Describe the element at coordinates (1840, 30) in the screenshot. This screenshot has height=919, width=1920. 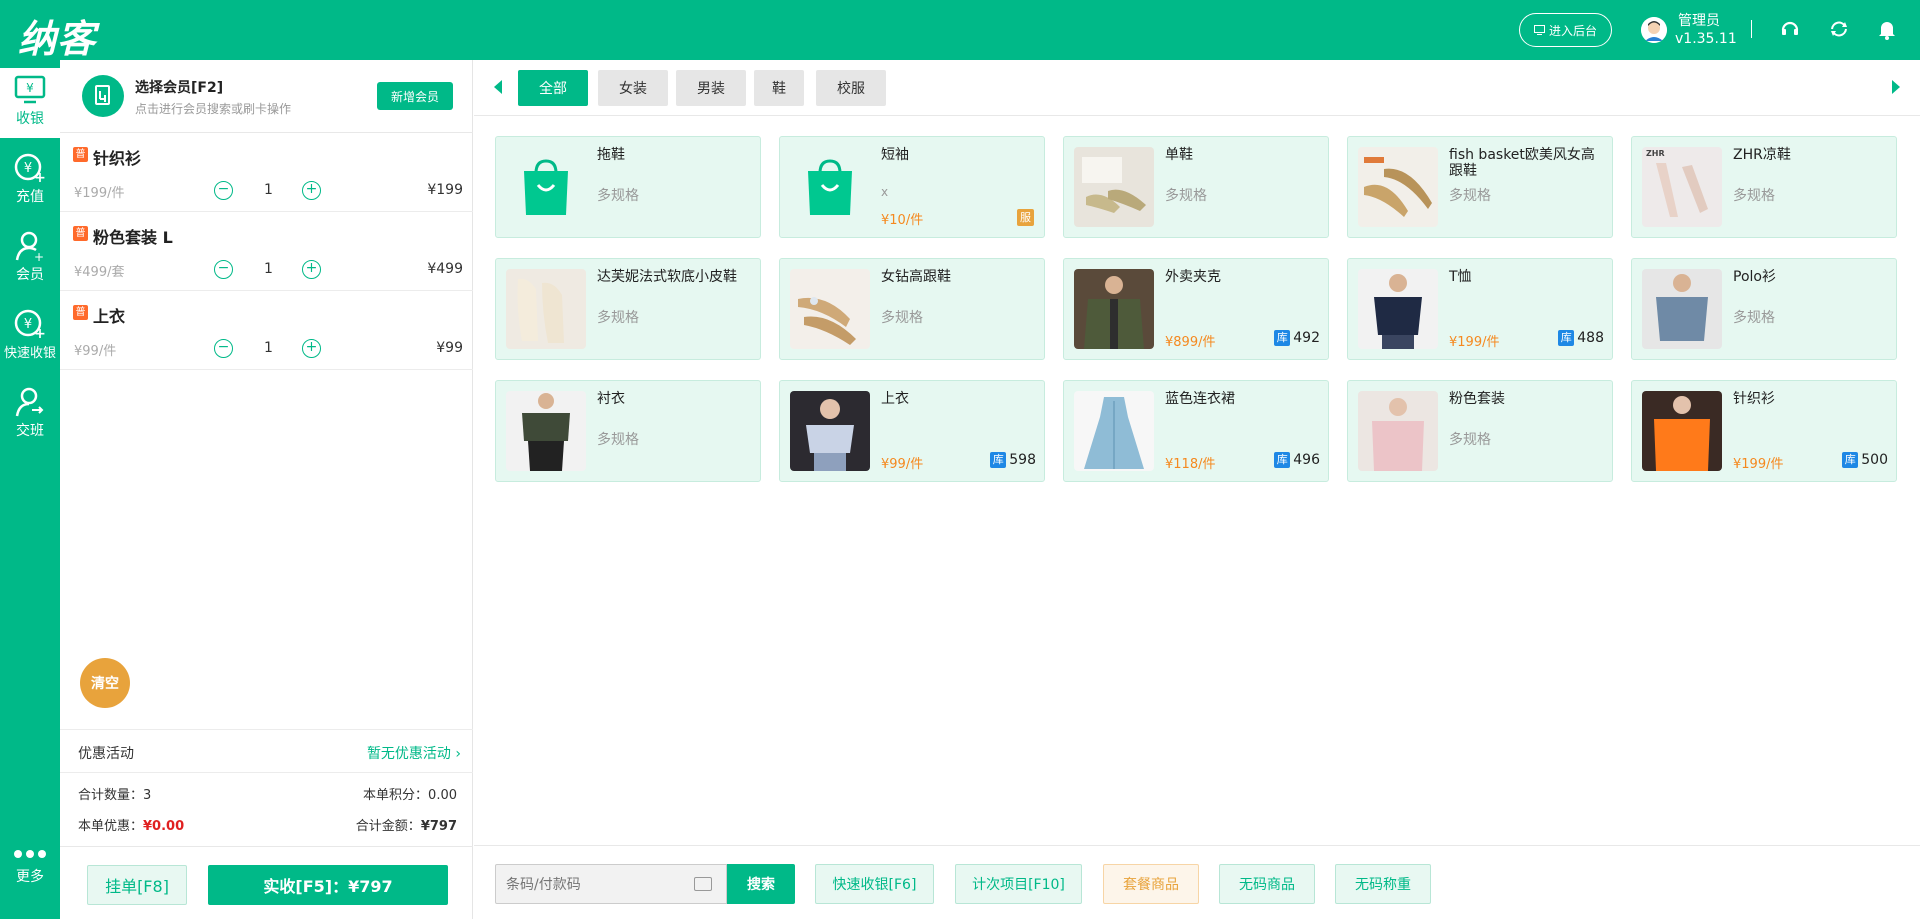
I see `refresh-icon` at that location.